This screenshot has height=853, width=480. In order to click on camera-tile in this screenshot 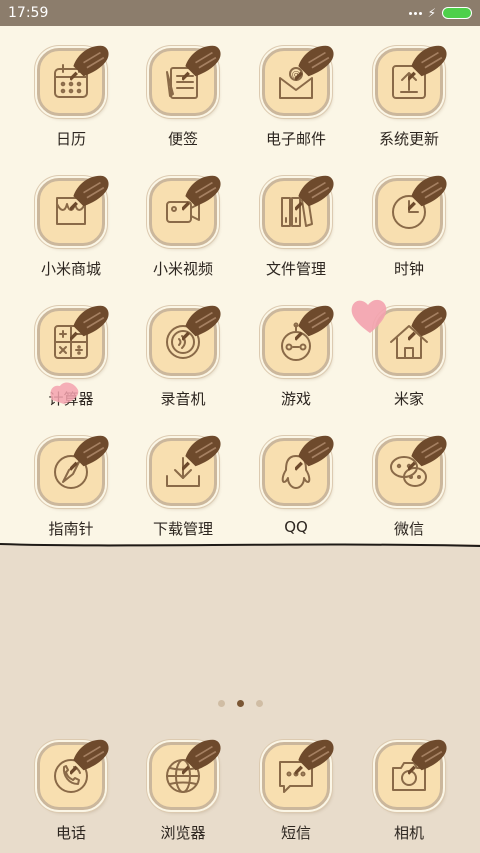, I will do `click(411, 774)`.